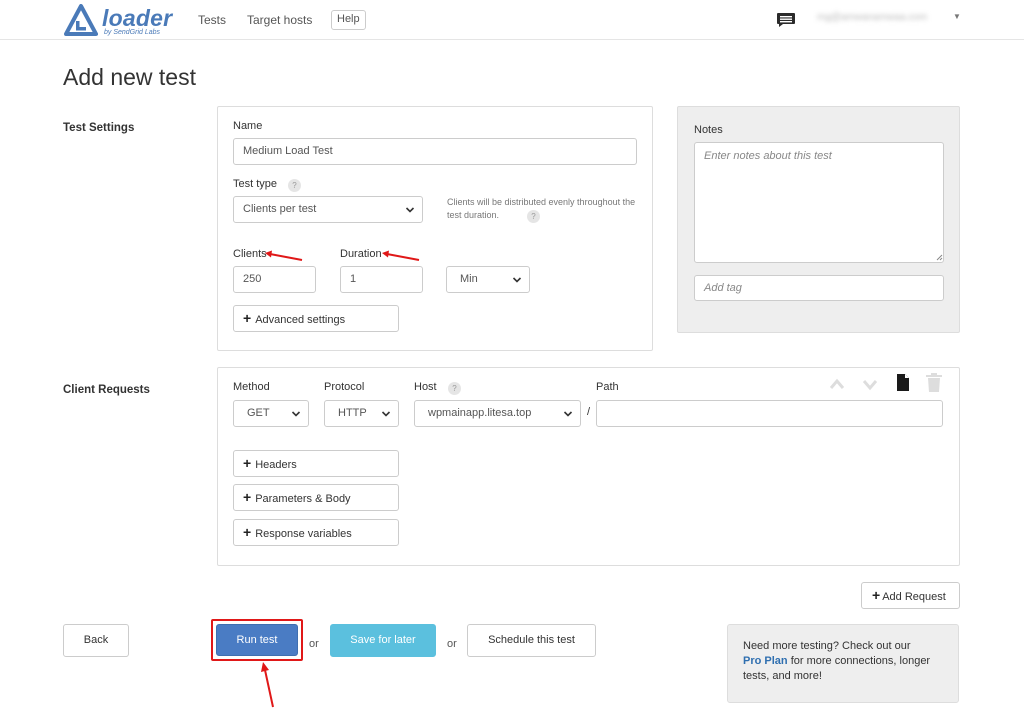 The width and height of the screenshot is (1024, 714). What do you see at coordinates (957, 16) in the screenshot?
I see `user-menu-caret-icon: ▼` at bounding box center [957, 16].